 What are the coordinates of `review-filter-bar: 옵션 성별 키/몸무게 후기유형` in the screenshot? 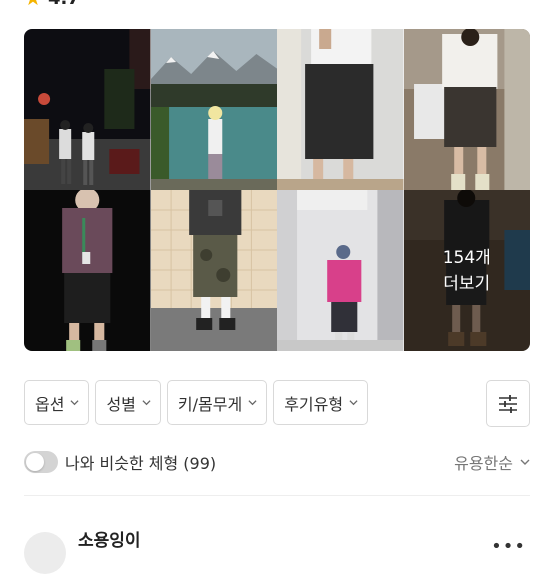 It's located at (196, 403).